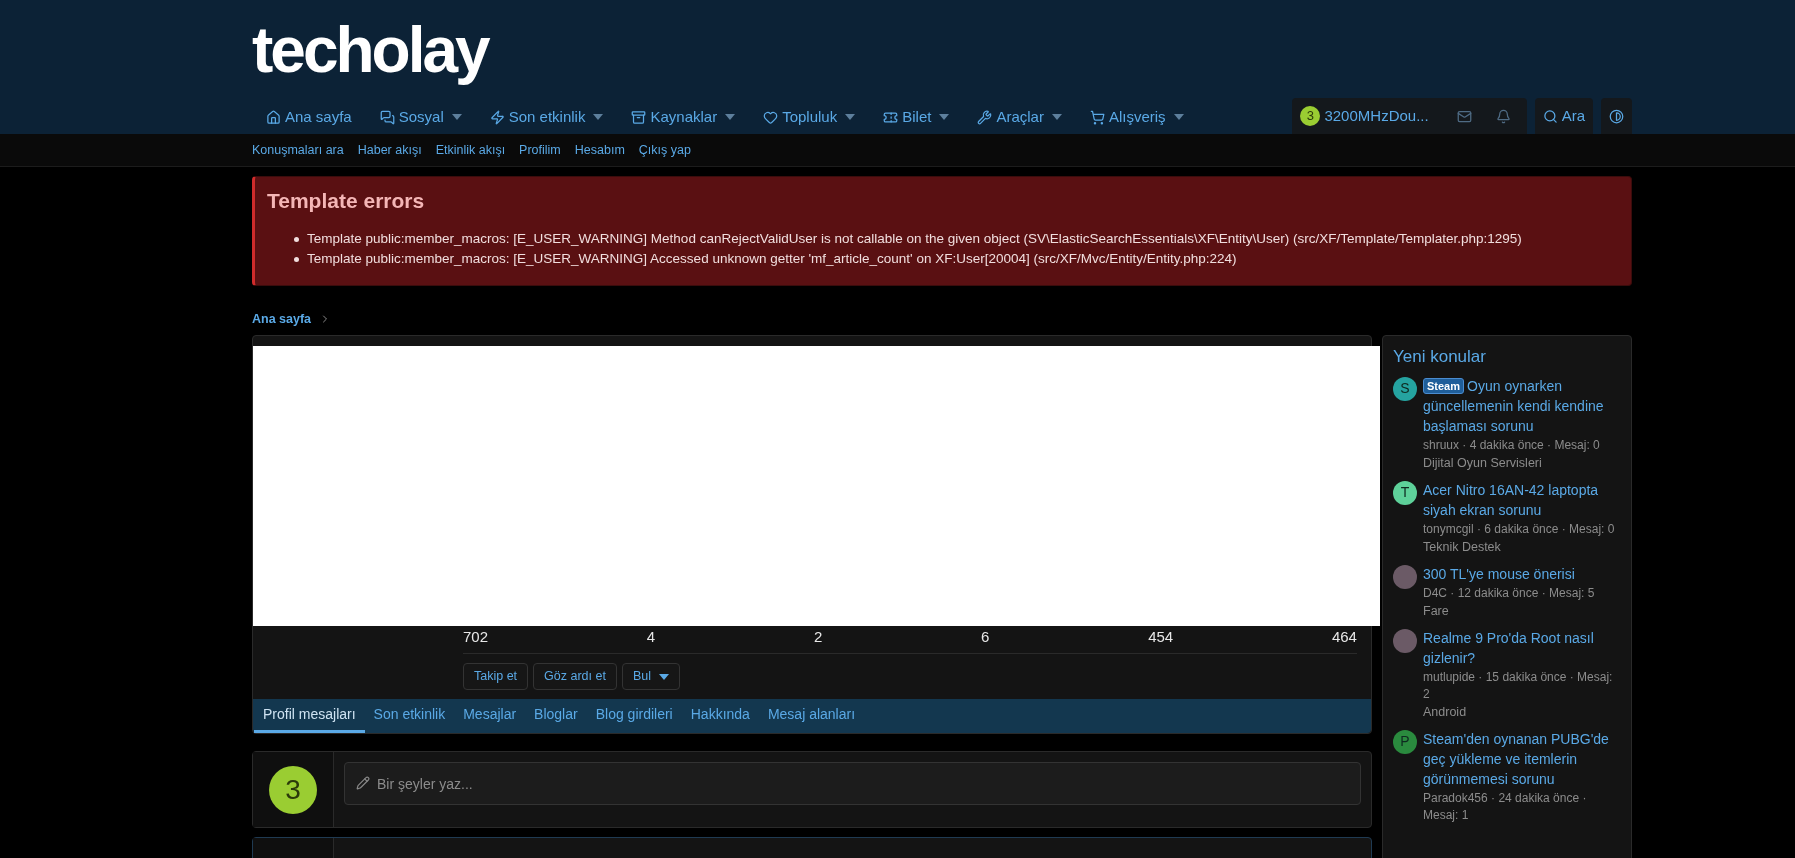  Describe the element at coordinates (1522, 499) in the screenshot. I see `thread-title-link: Acer Nitro 16AN-42 laptopta siyah ekran sorunu` at that location.